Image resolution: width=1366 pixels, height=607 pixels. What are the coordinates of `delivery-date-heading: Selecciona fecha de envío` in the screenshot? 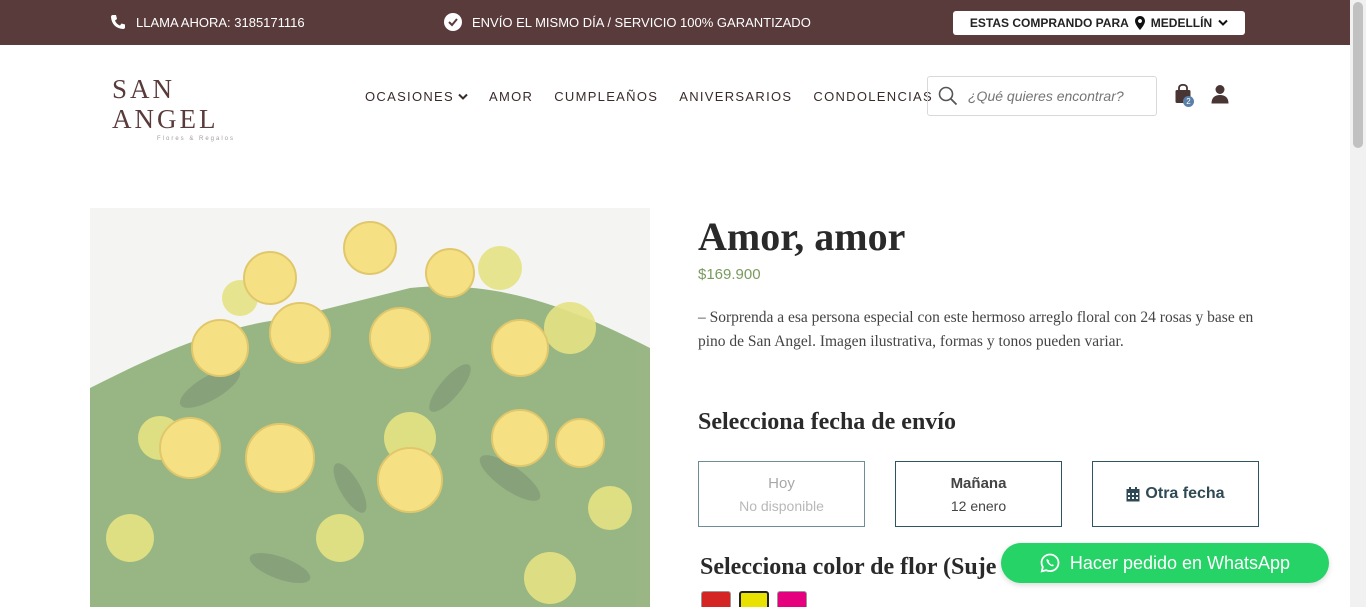 It's located at (827, 422).